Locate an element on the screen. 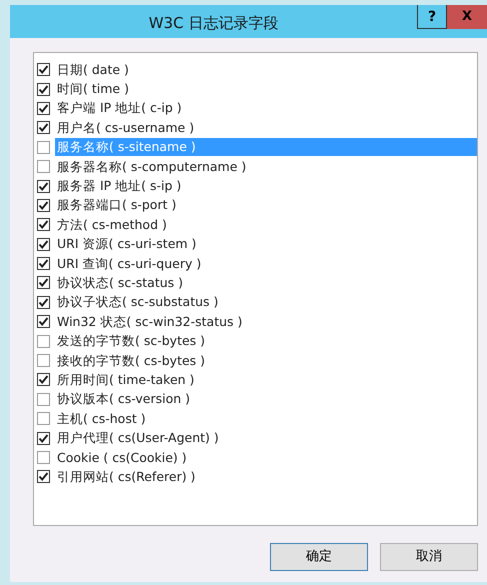 This screenshot has width=487, height=585. field-label: 接收的字节数( cs-bytes ) is located at coordinates (131, 361).